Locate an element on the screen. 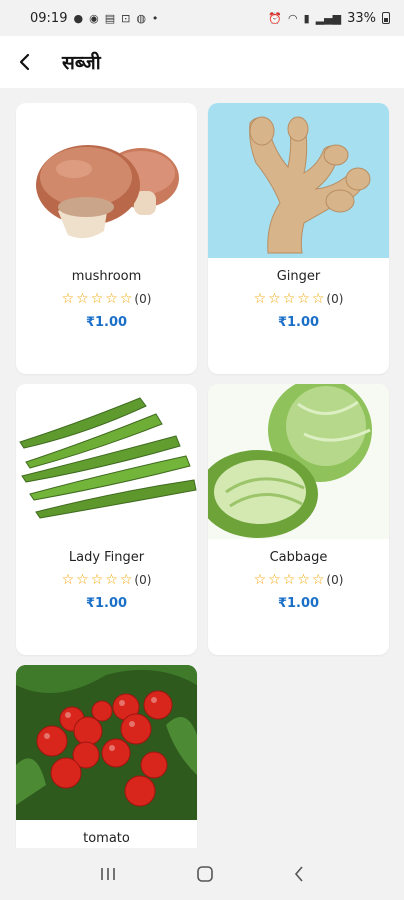 This screenshot has width=404, height=900. home-button is located at coordinates (205, 874).